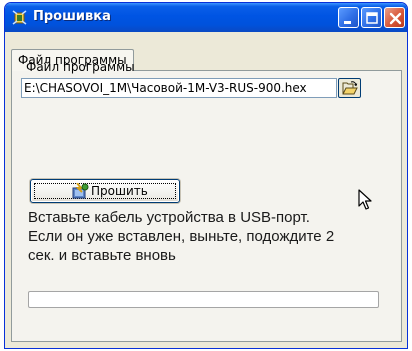 The height and width of the screenshot is (351, 412). I want to click on close-button, so click(394, 17).